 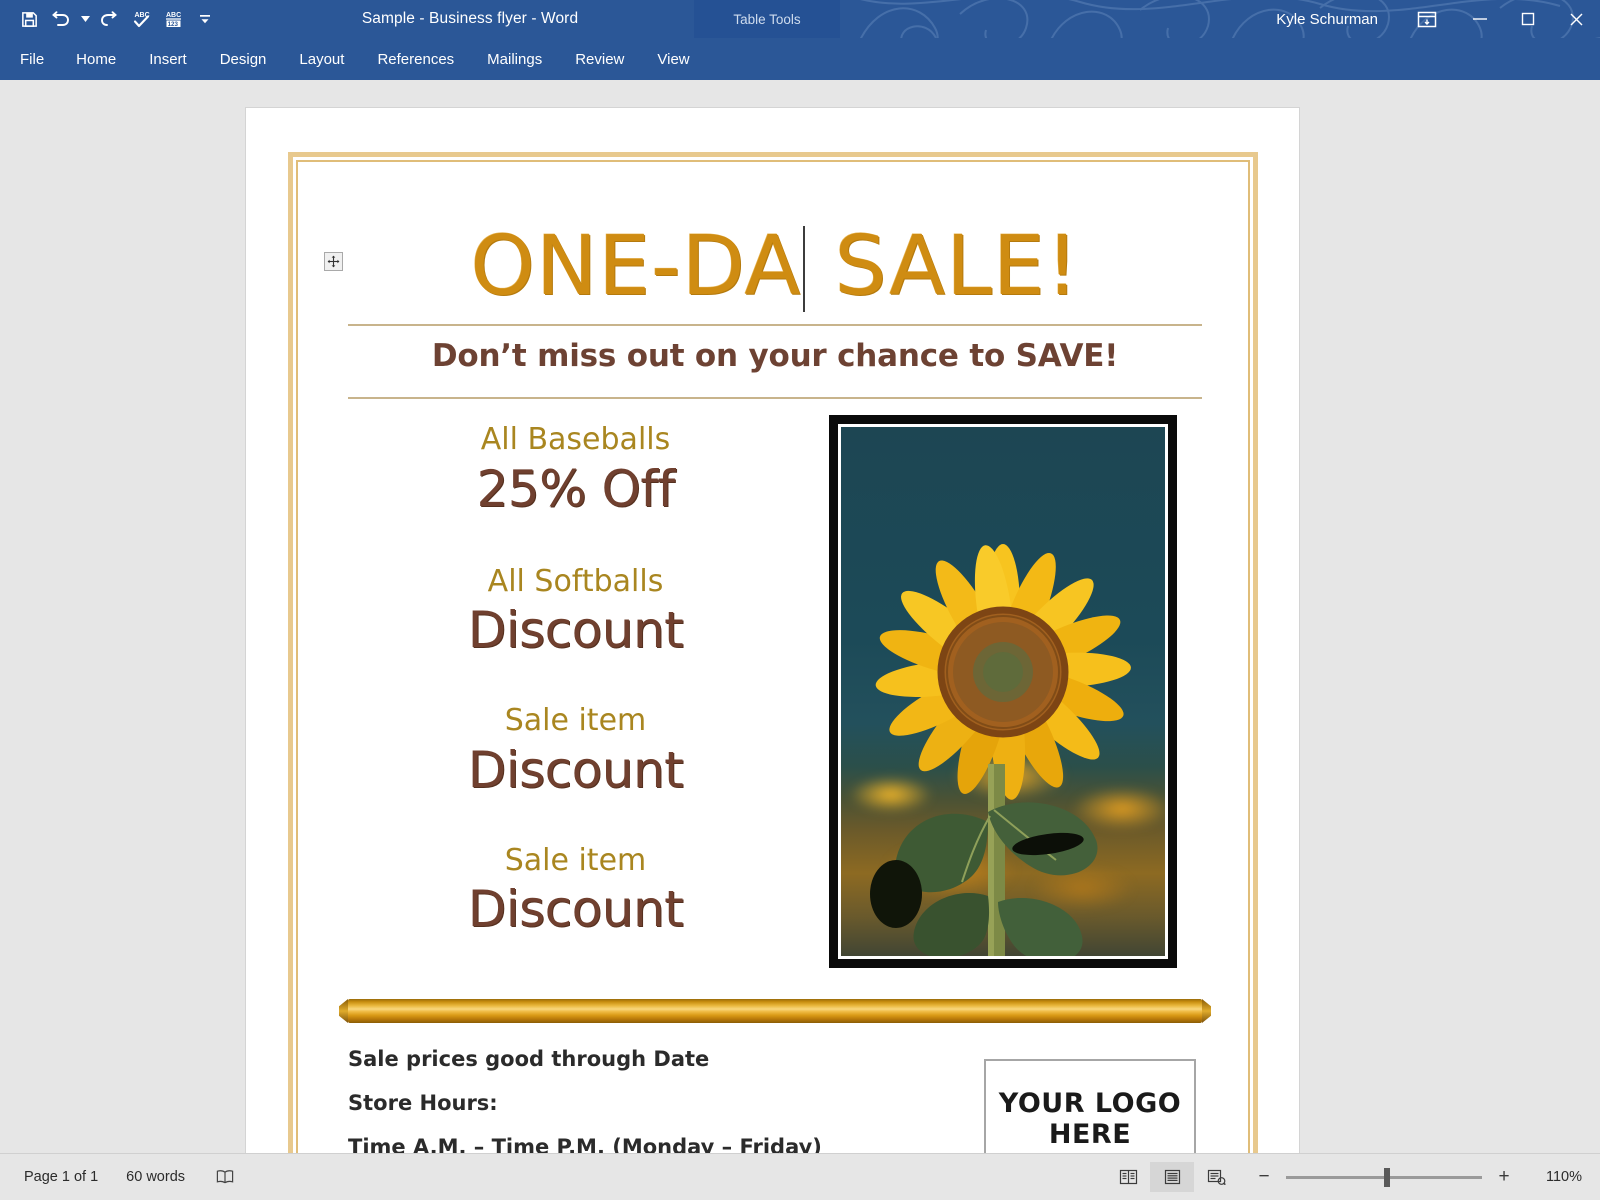 I want to click on undo-dropdown-icon, so click(x=85, y=19).